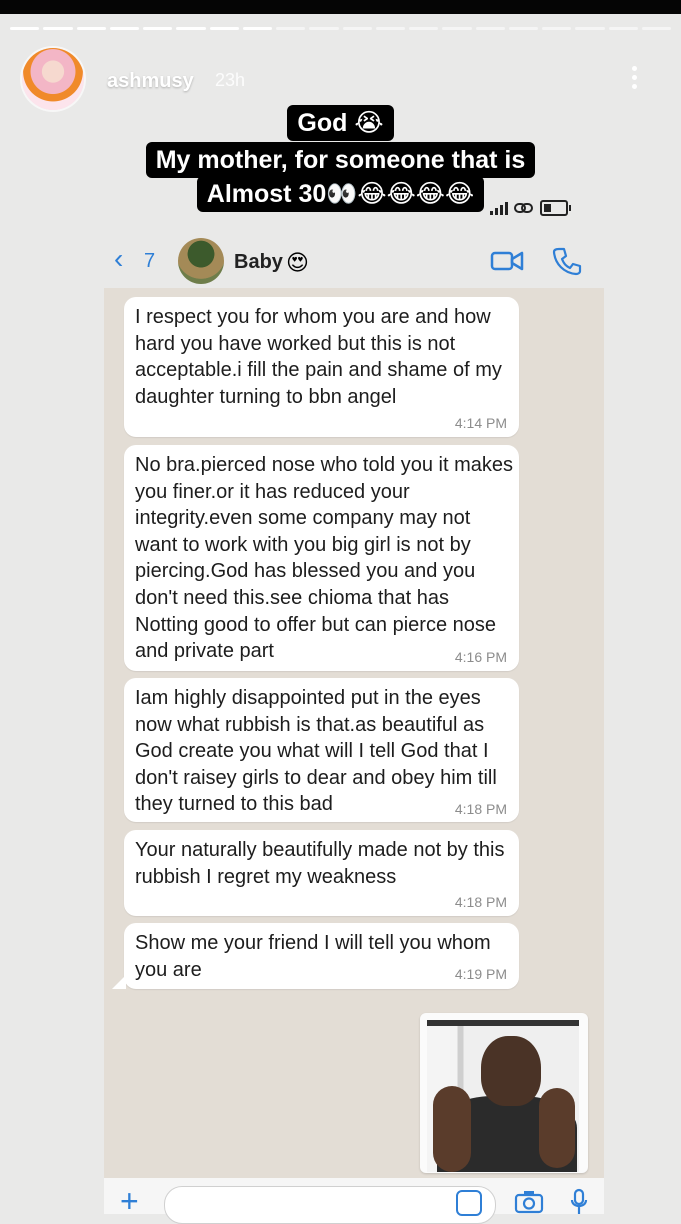 This screenshot has height=1224, width=681. What do you see at coordinates (579, 1202) in the screenshot?
I see `microphone-icon` at bounding box center [579, 1202].